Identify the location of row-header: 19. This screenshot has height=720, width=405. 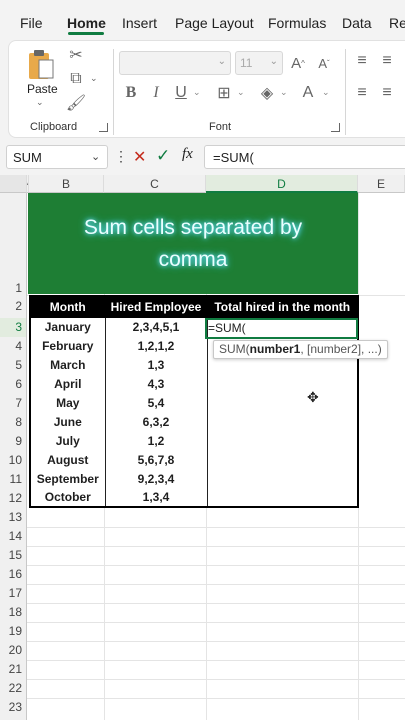
(13, 631).